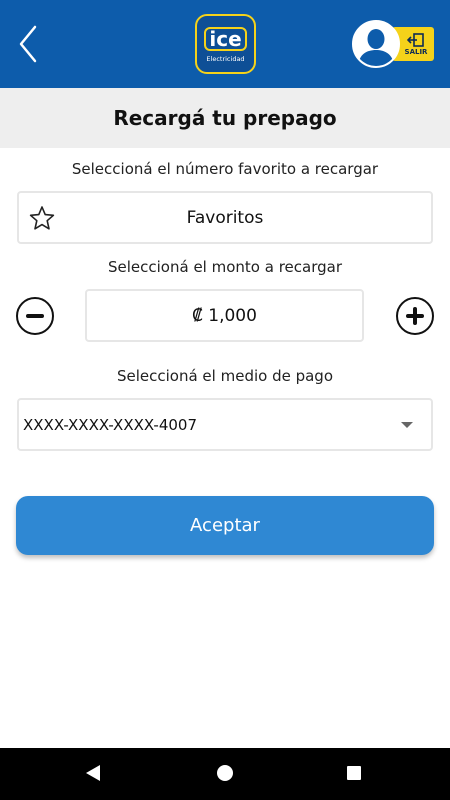  Describe the element at coordinates (415, 39) in the screenshot. I see `logout-icon` at that location.